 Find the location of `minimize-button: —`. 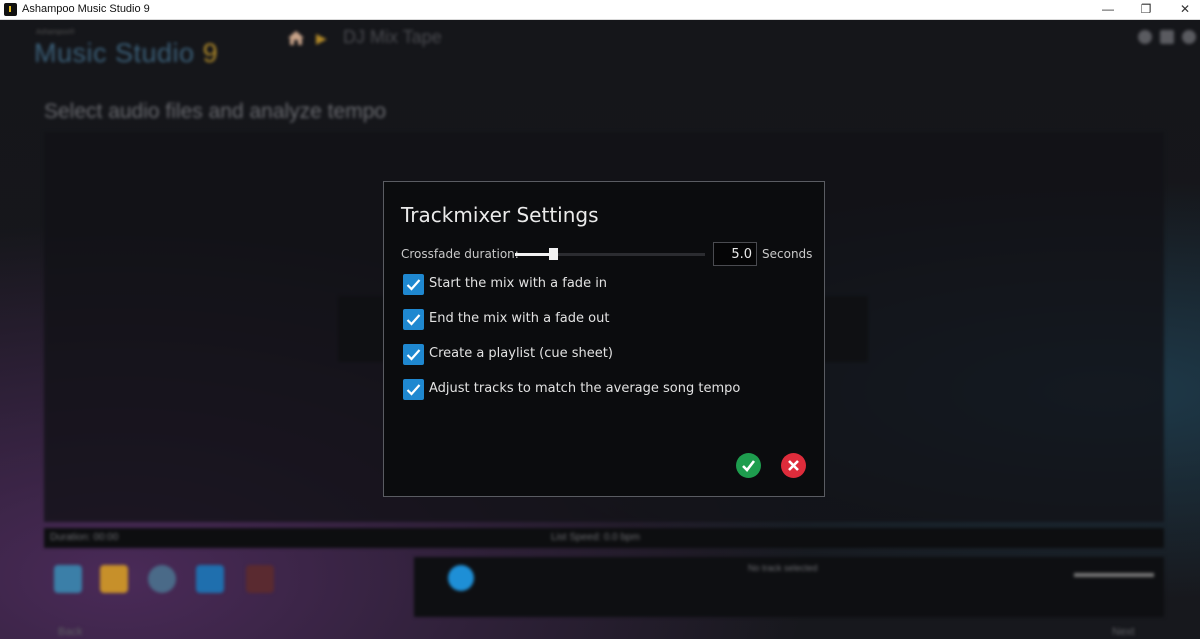

minimize-button: — is located at coordinates (1108, 10).